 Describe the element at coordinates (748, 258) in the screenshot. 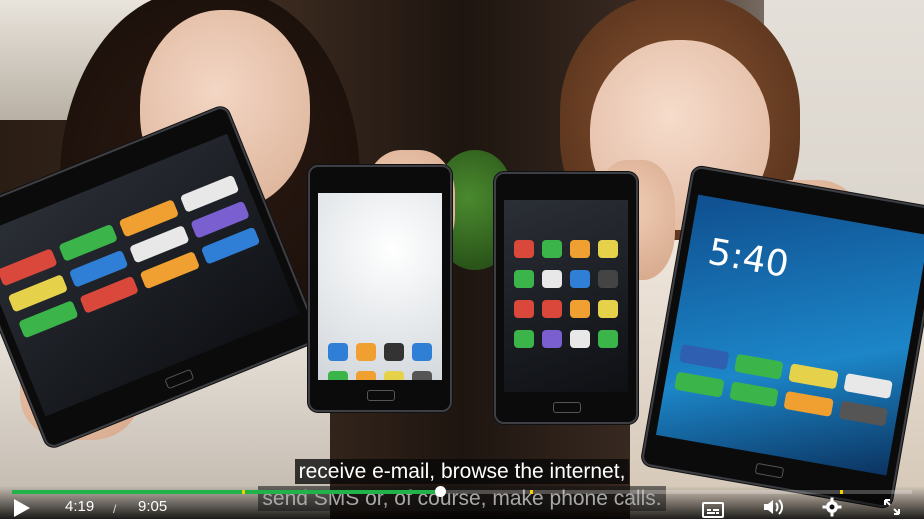

I see `phone-clock: 5:40` at that location.